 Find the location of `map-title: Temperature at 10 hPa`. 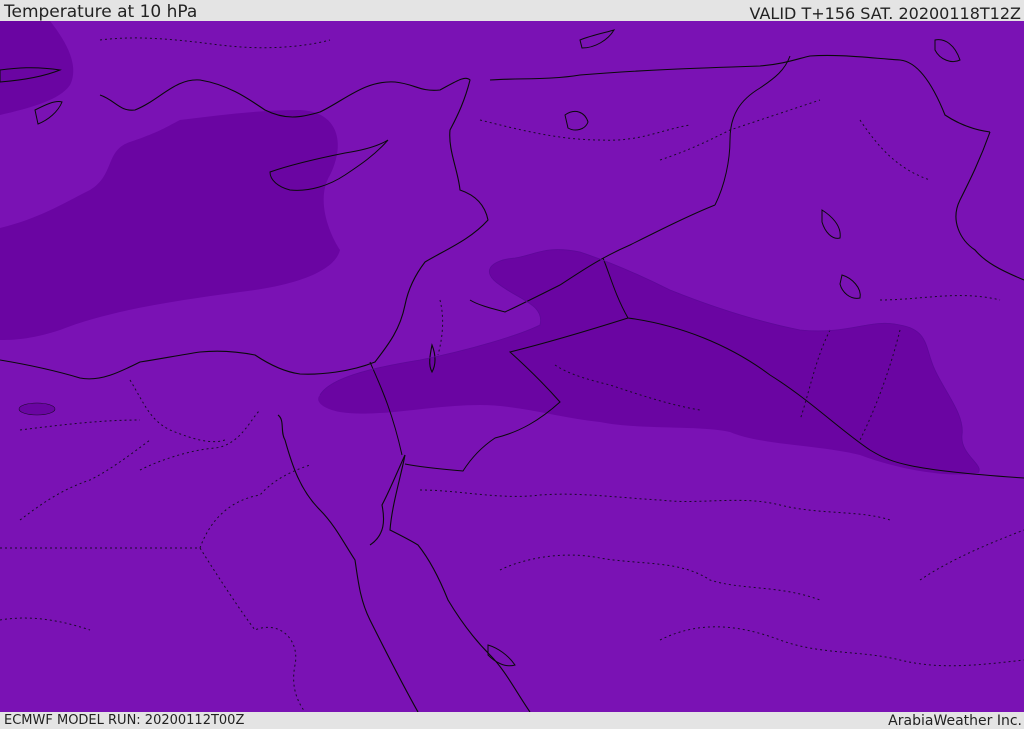

map-title: Temperature at 10 hPa is located at coordinates (101, 12).